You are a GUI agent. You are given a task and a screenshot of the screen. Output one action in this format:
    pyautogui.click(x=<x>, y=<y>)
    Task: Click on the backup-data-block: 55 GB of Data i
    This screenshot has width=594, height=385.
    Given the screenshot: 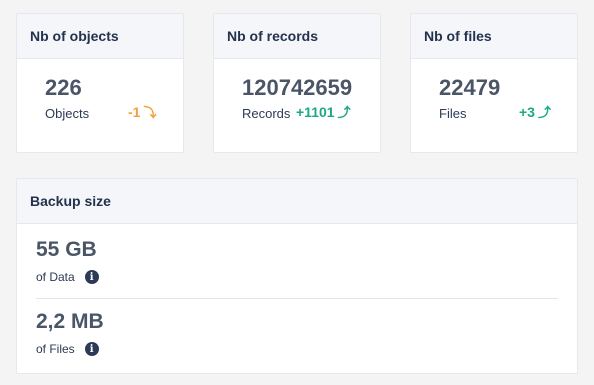 What is the action you would take?
    pyautogui.click(x=67, y=261)
    